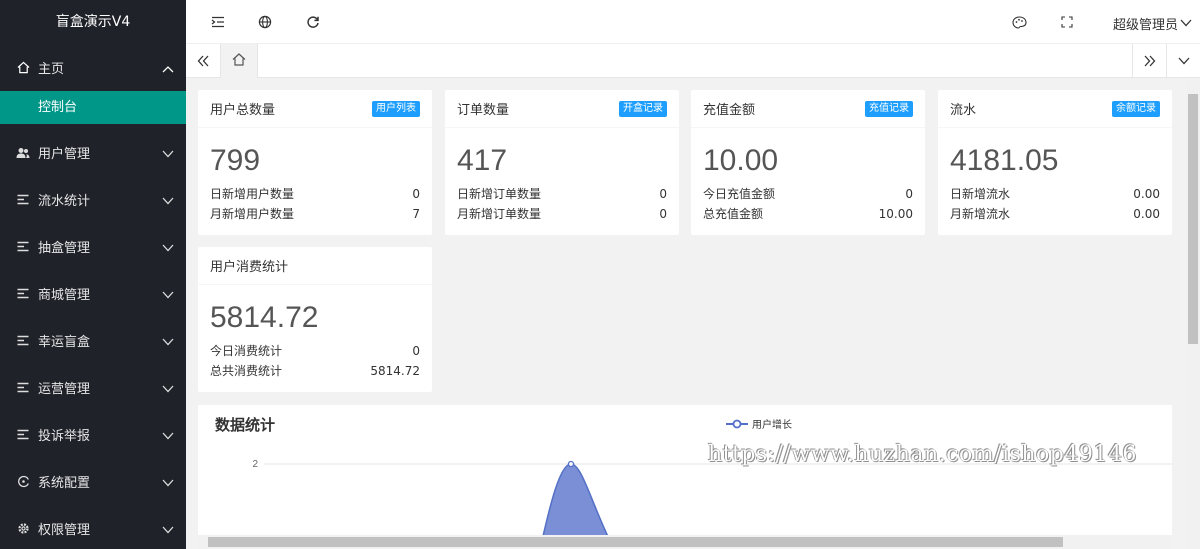 This screenshot has height=549, width=1200. I want to click on tabs-scroll-left-icon, so click(203, 61).